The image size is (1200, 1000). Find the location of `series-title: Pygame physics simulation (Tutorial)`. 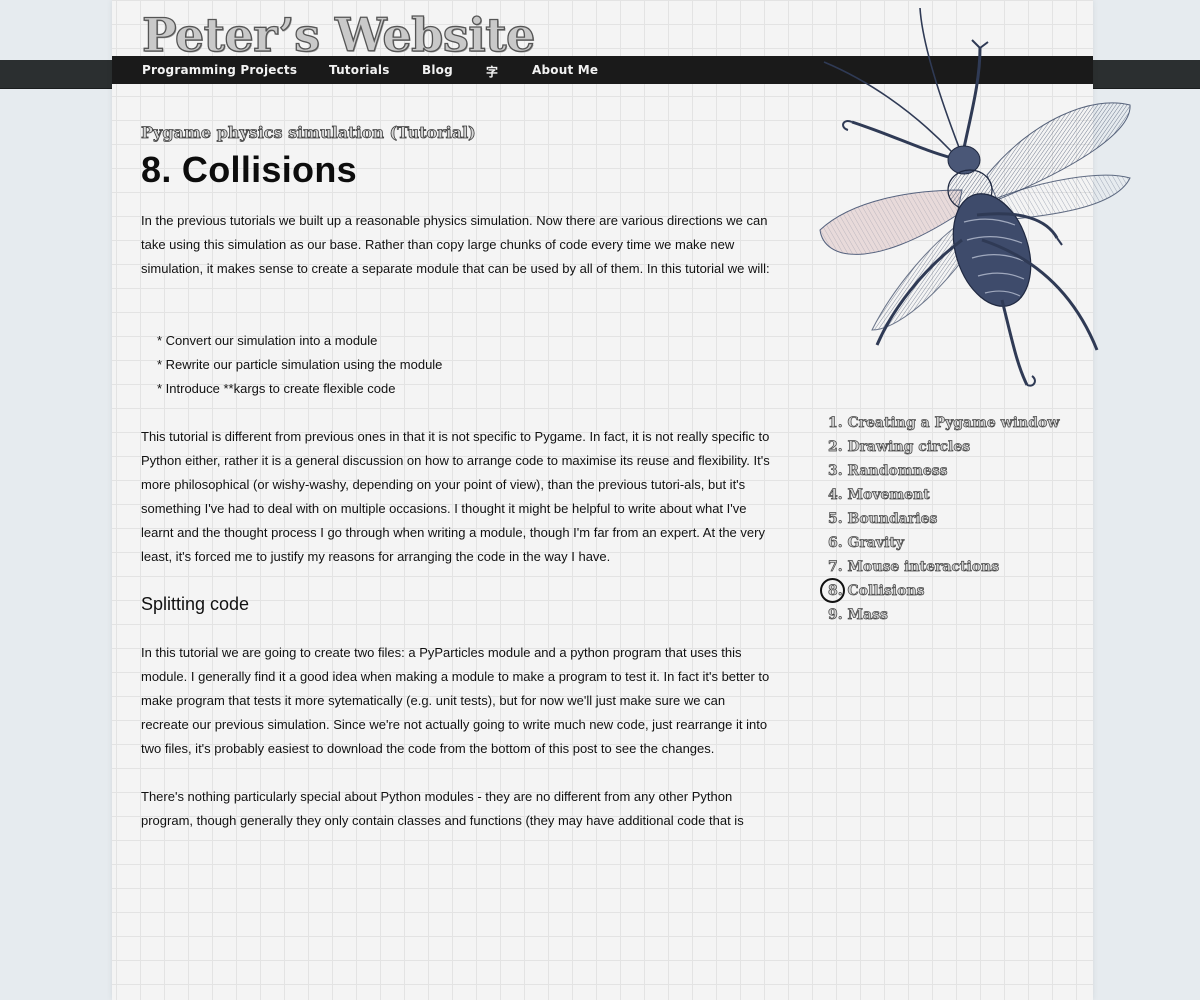

series-title: Pygame physics simulation (Tutorial) is located at coordinates (456, 133).